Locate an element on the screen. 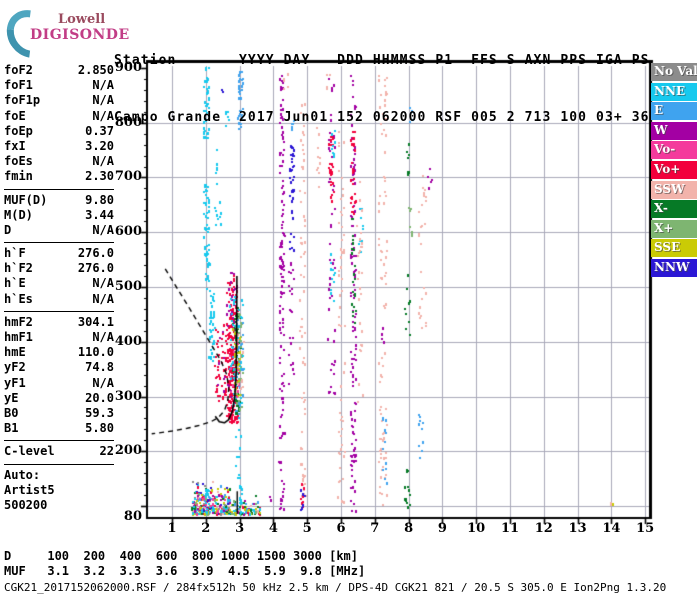 The width and height of the screenshot is (700, 600). param-row-hmf2: hmF2 304.1 is located at coordinates (59, 322).